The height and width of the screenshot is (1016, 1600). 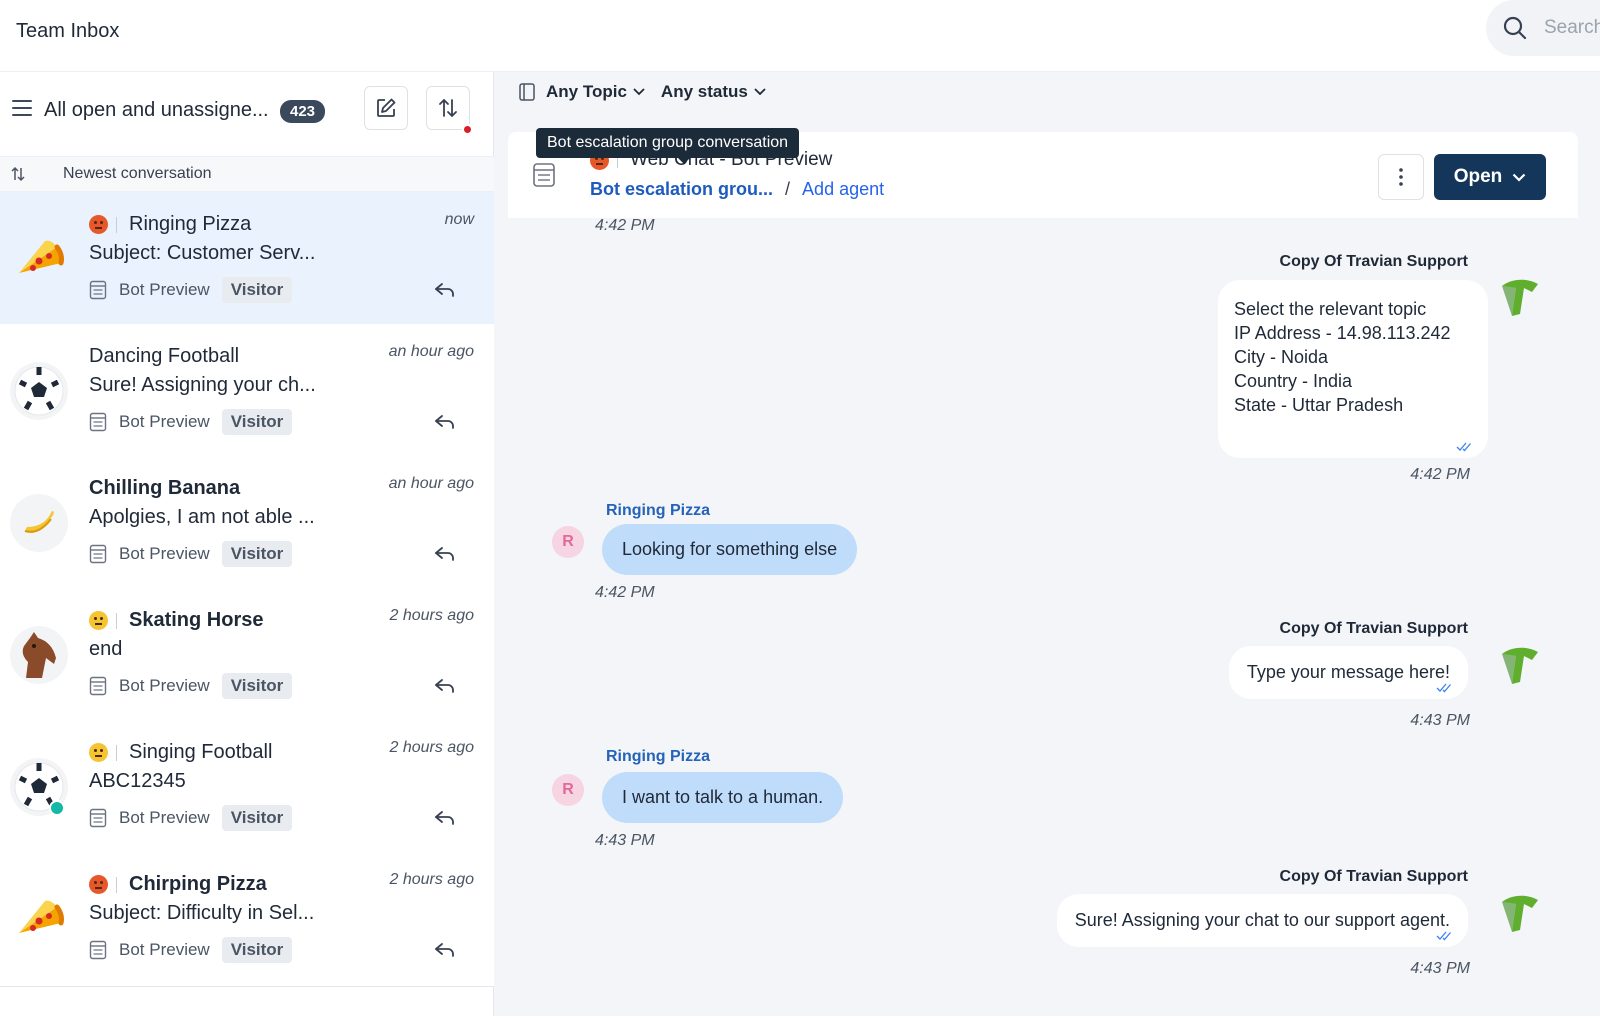 I want to click on conversation-preview: ABC12345, so click(x=137, y=781).